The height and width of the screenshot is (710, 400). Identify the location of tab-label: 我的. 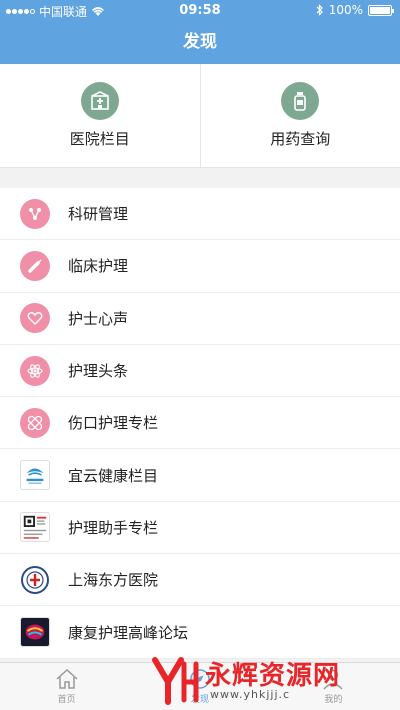
(333, 700).